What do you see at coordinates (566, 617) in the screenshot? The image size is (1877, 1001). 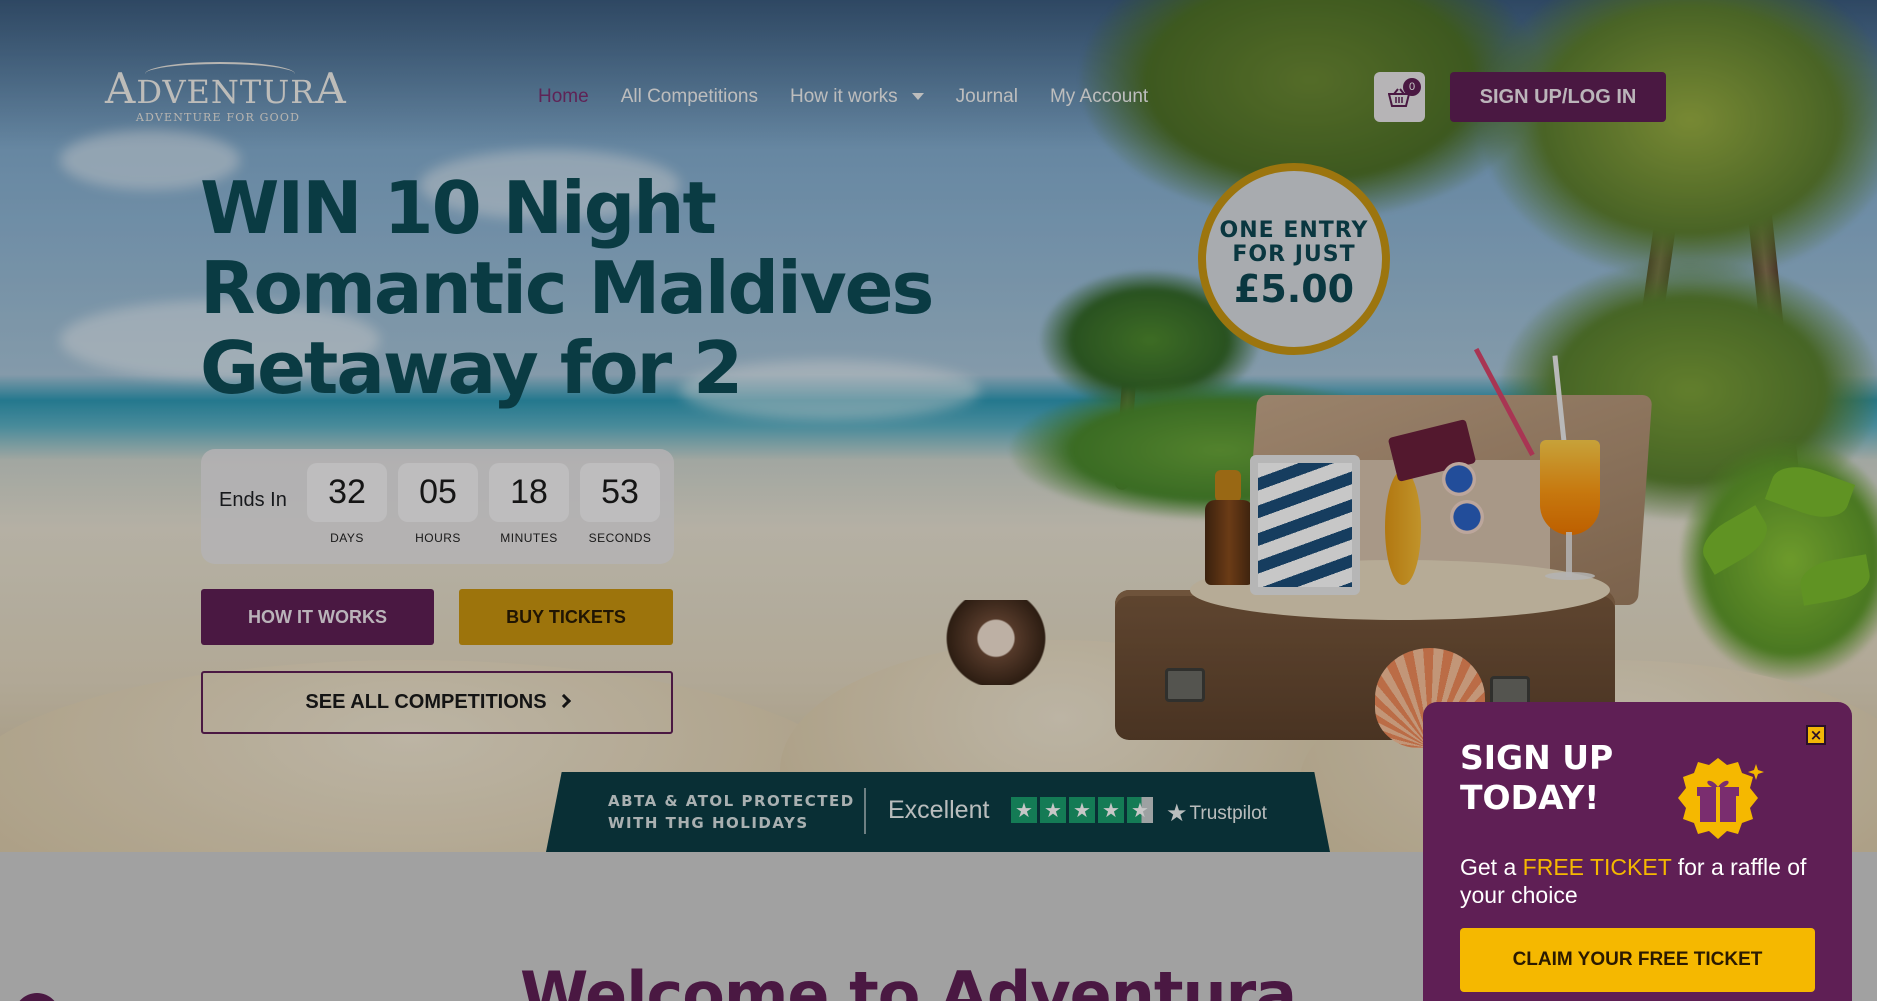 I see `buy-tickets-button: BUY TICKETS` at bounding box center [566, 617].